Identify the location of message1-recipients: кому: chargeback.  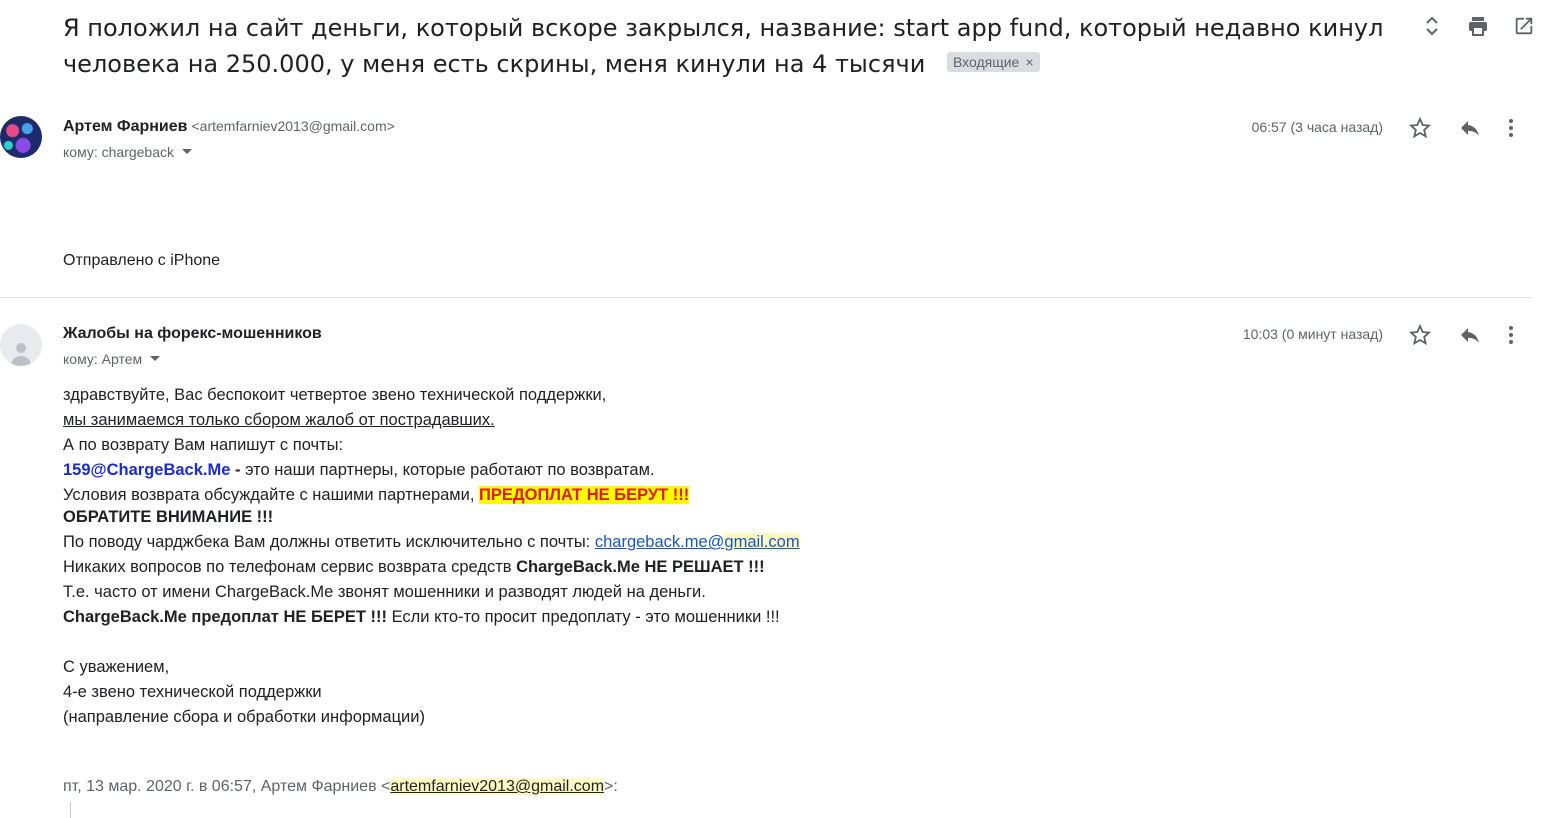
(128, 152).